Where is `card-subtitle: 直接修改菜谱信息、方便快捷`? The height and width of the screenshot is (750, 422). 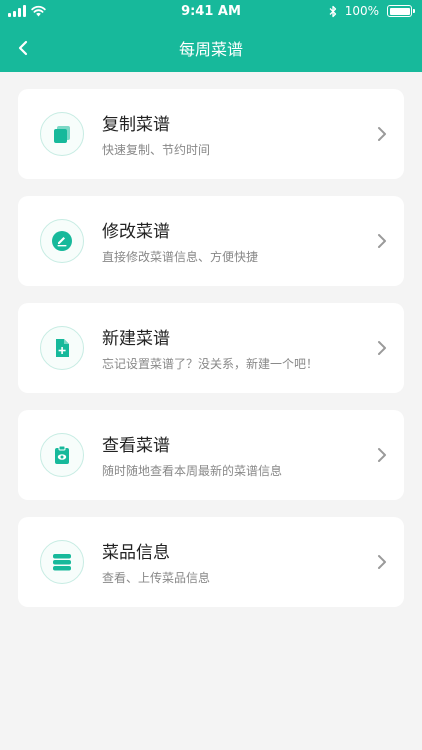 card-subtitle: 直接修改菜谱信息、方便快捷 is located at coordinates (180, 257).